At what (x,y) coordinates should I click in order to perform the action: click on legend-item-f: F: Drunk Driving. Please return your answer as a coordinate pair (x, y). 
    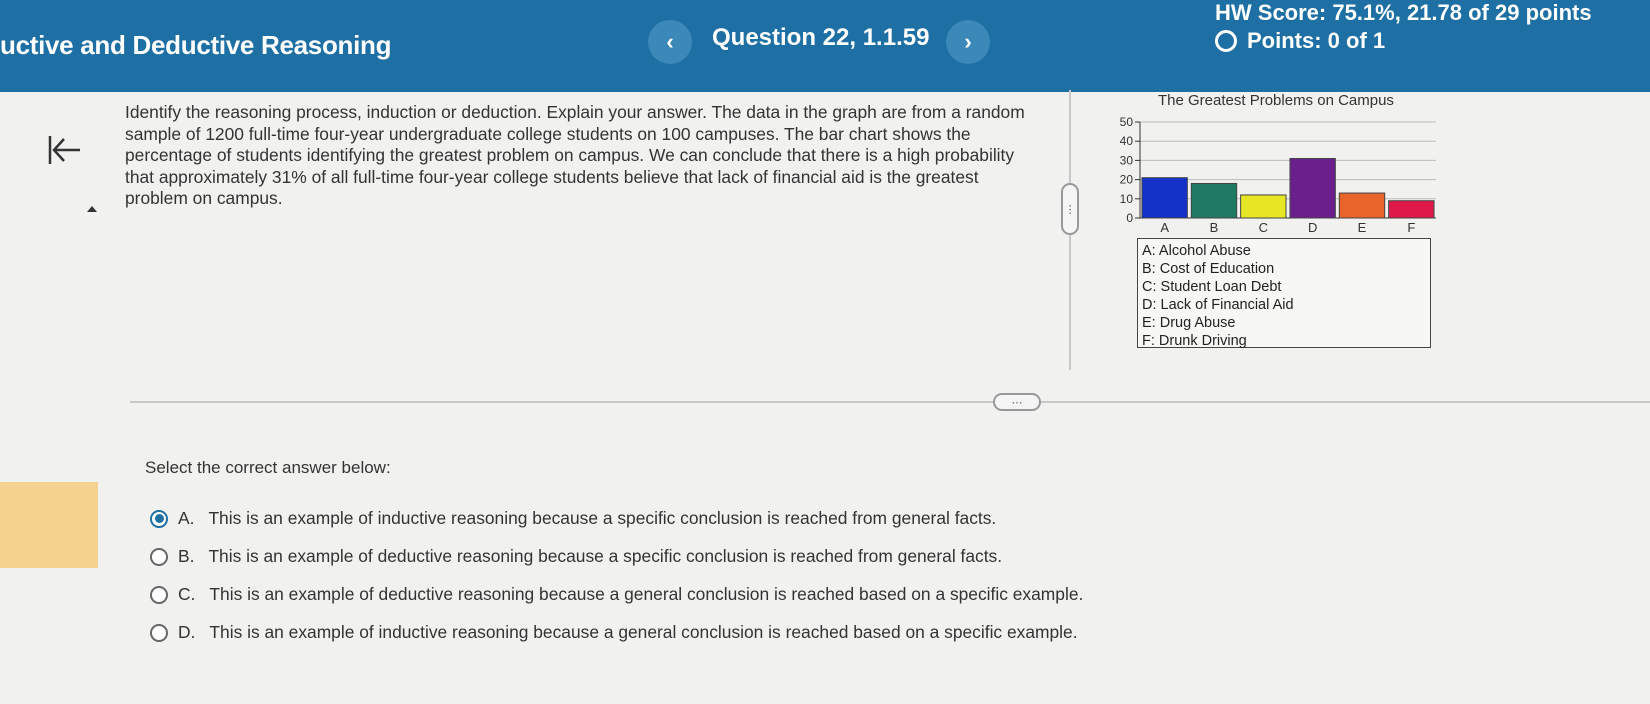
    Looking at the image, I should click on (1194, 341).